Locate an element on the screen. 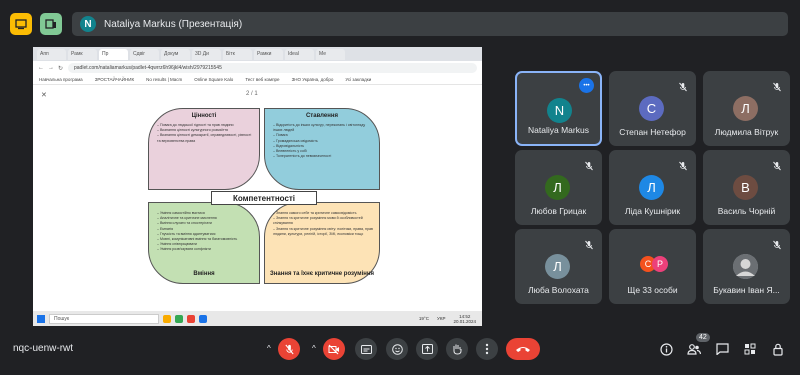 The image size is (800, 375). participant-name: Степан Нетефор is located at coordinates (652, 132).